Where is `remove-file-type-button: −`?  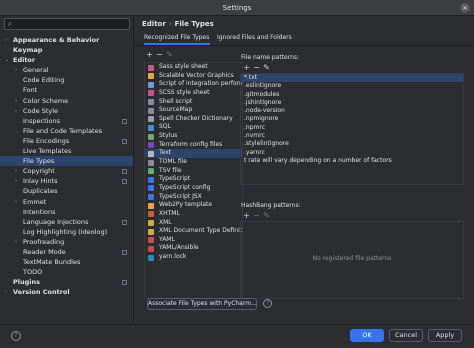 remove-file-type-button: − is located at coordinates (159, 55).